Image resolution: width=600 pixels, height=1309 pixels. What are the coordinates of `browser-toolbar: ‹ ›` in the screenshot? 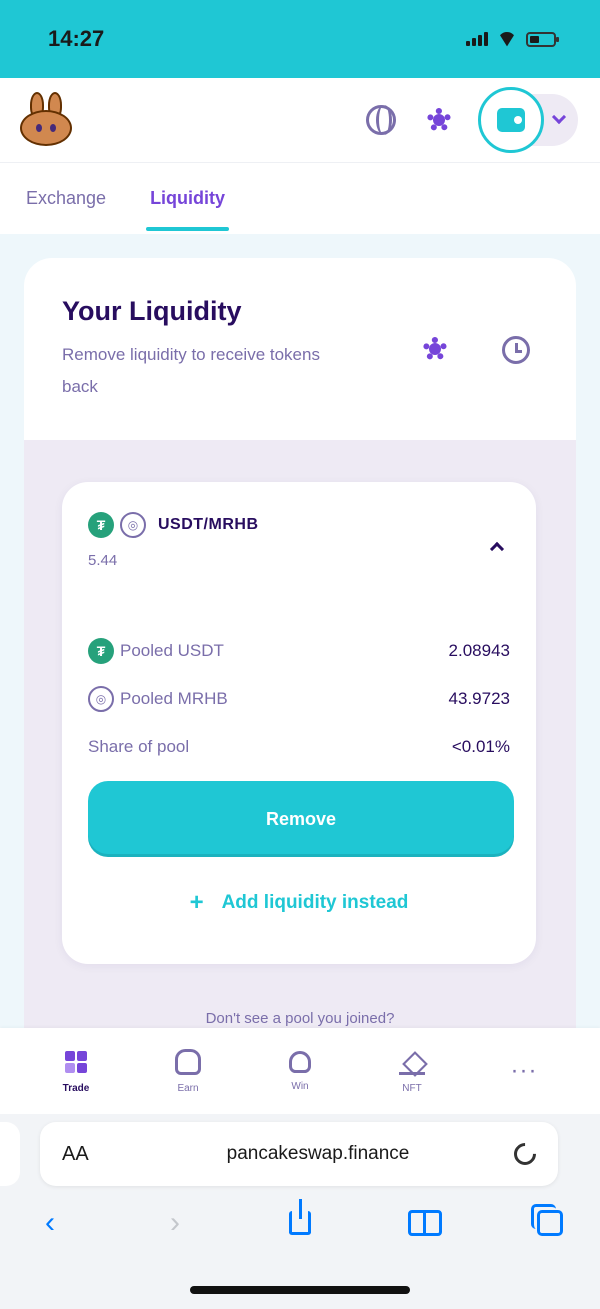 It's located at (300, 1222).